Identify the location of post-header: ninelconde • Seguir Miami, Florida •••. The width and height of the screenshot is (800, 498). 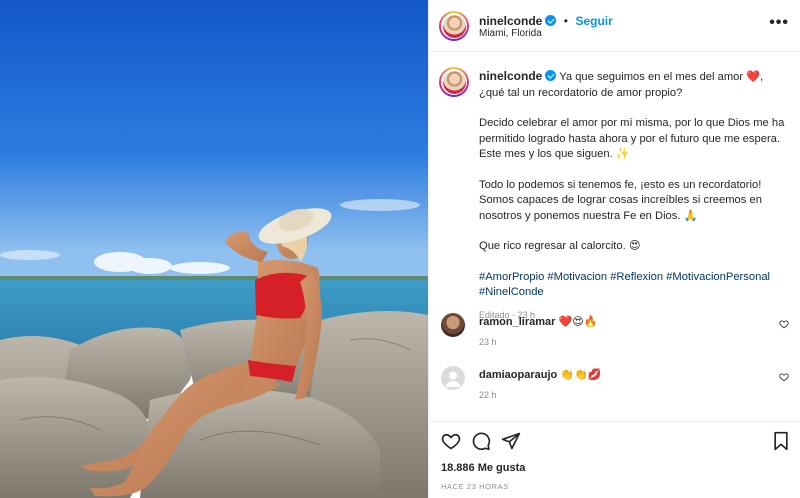
(614, 26).